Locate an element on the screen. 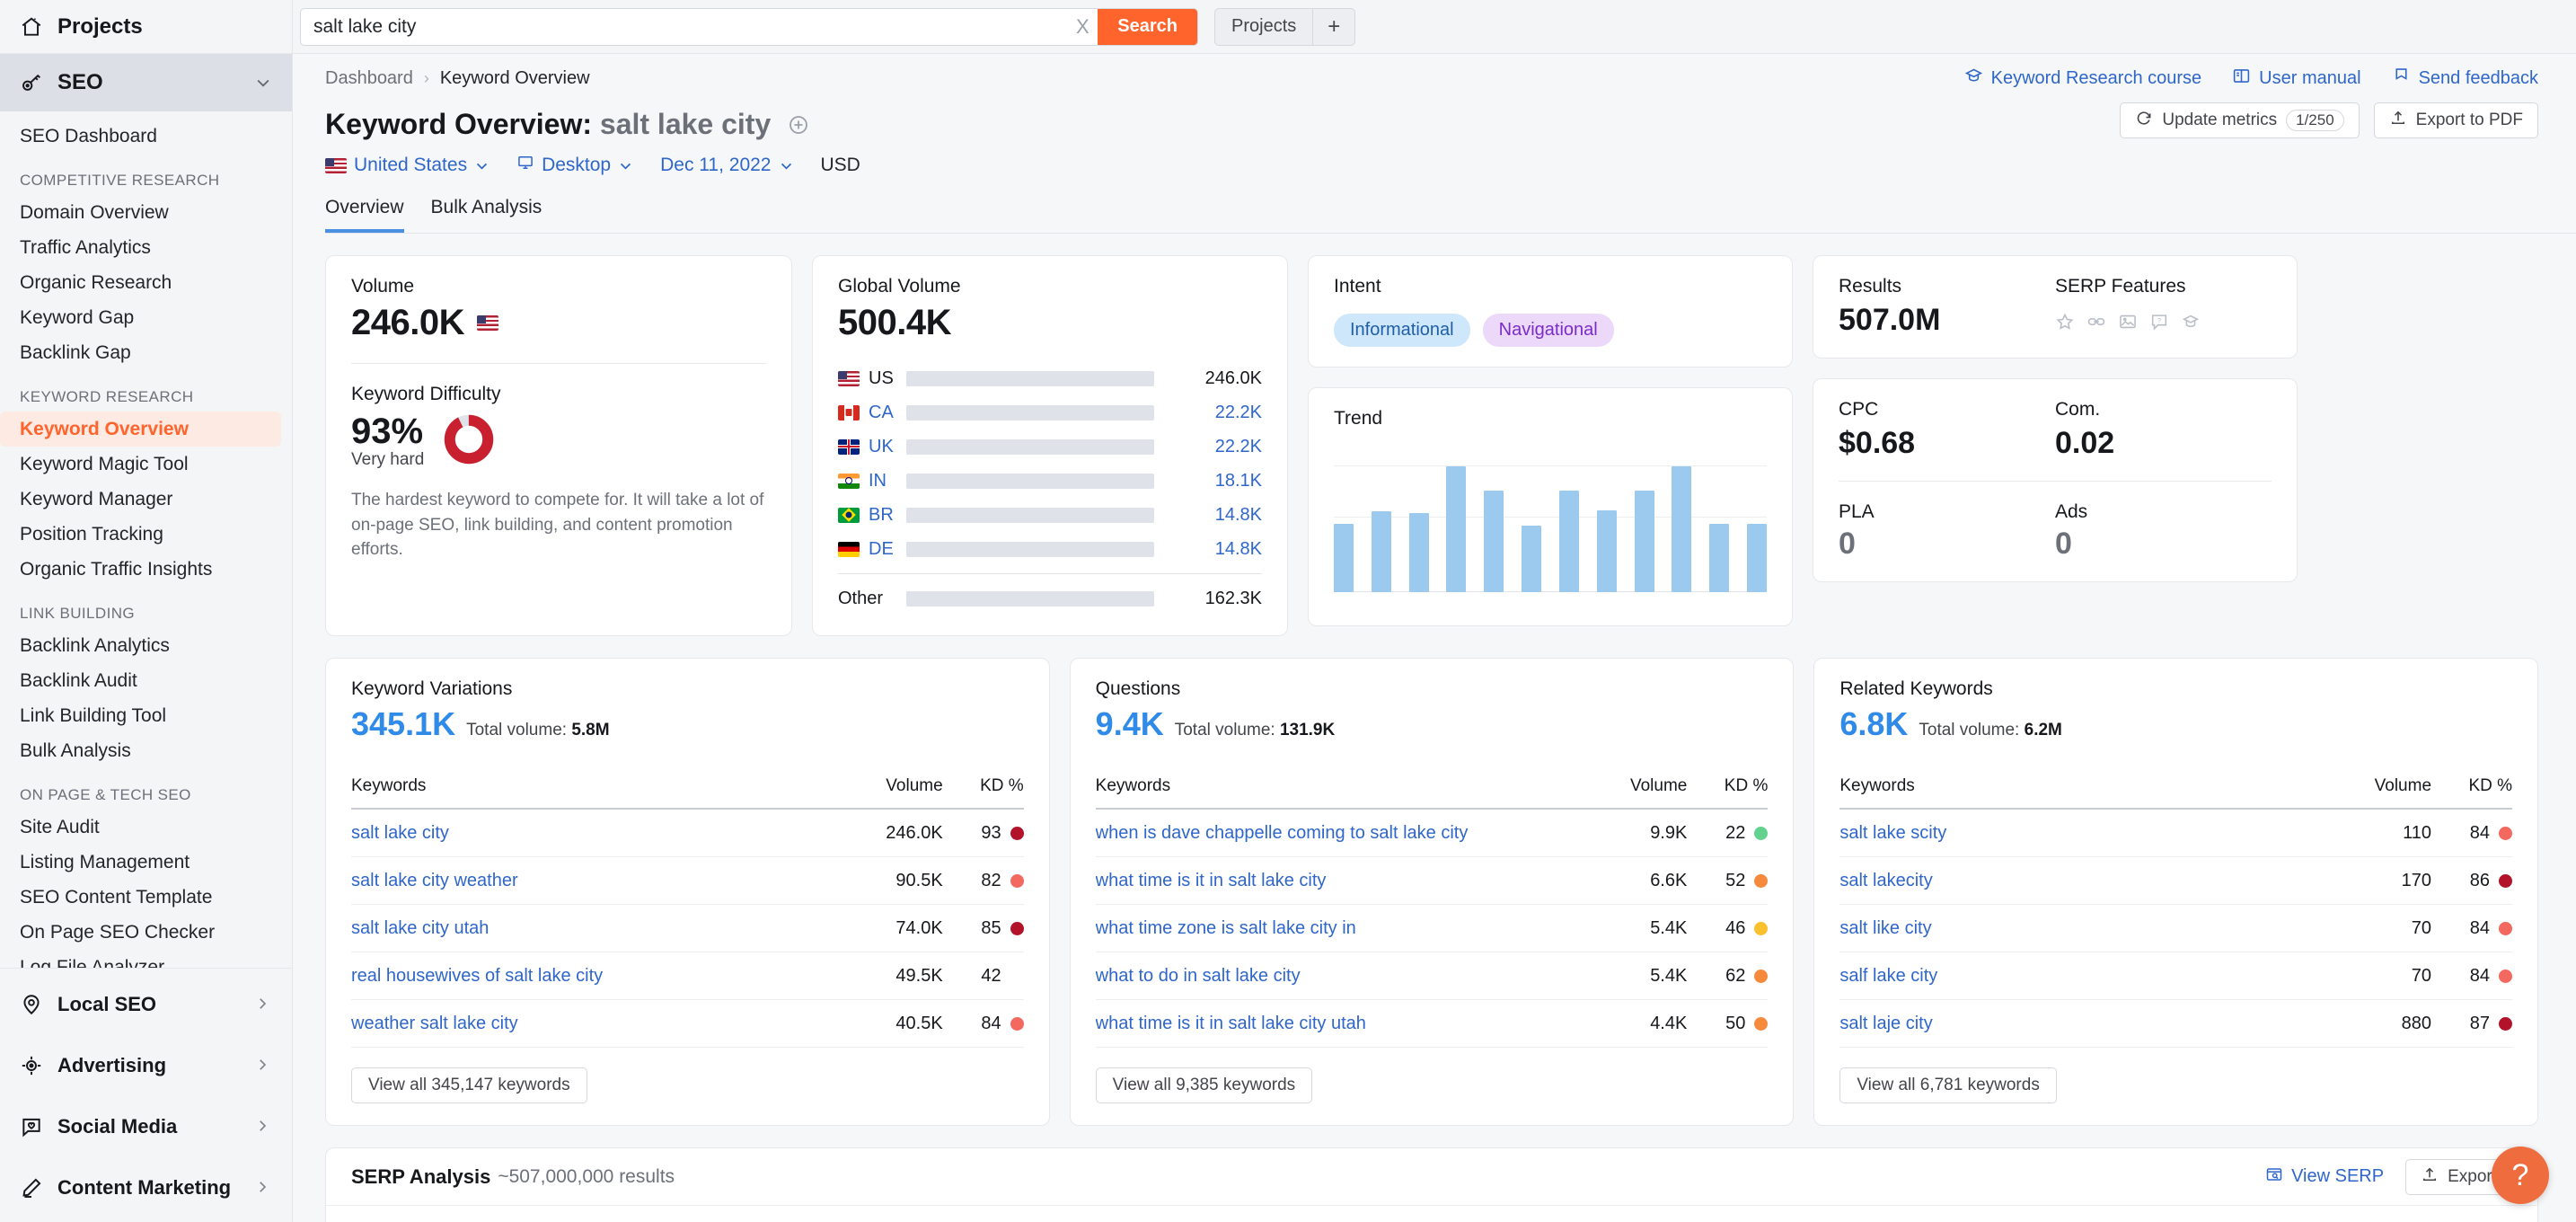 This screenshot has width=2576, height=1222. clear-search-icon: X is located at coordinates (1082, 27).